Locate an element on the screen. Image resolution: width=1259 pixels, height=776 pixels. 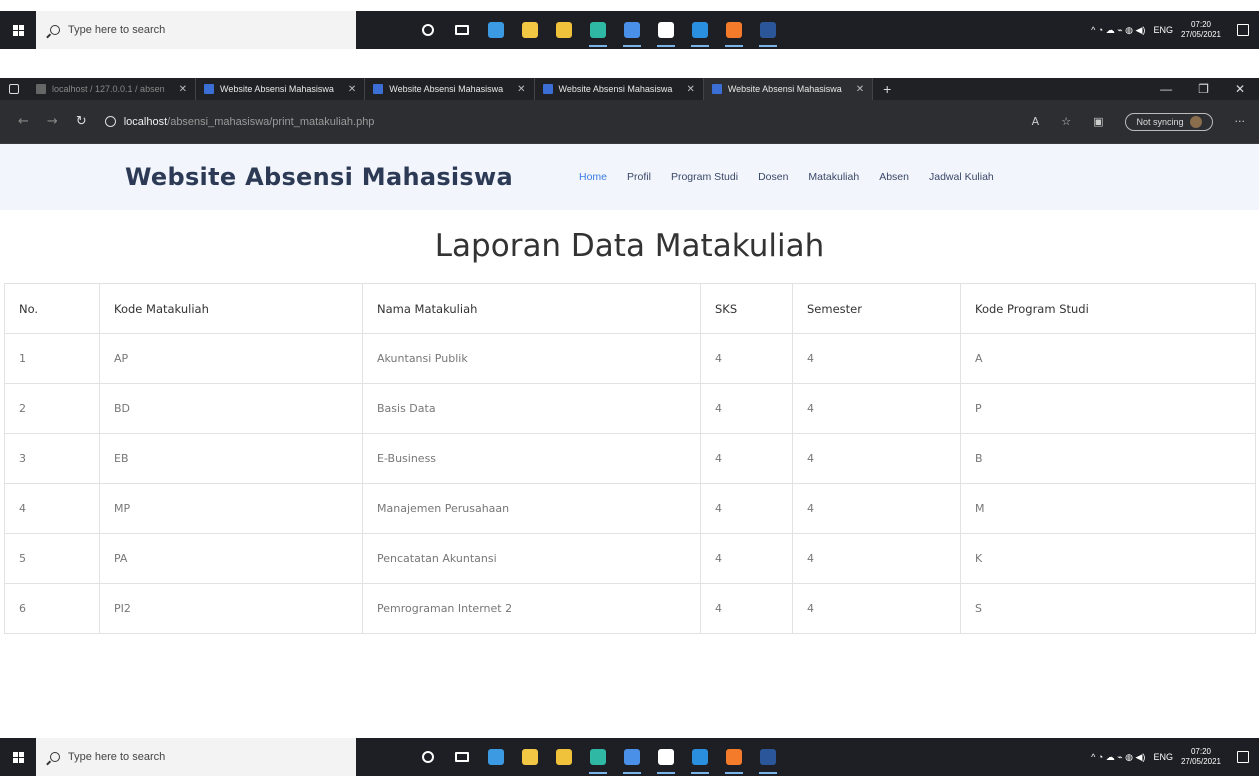
nav-link-profil: Profil is located at coordinates (639, 177).